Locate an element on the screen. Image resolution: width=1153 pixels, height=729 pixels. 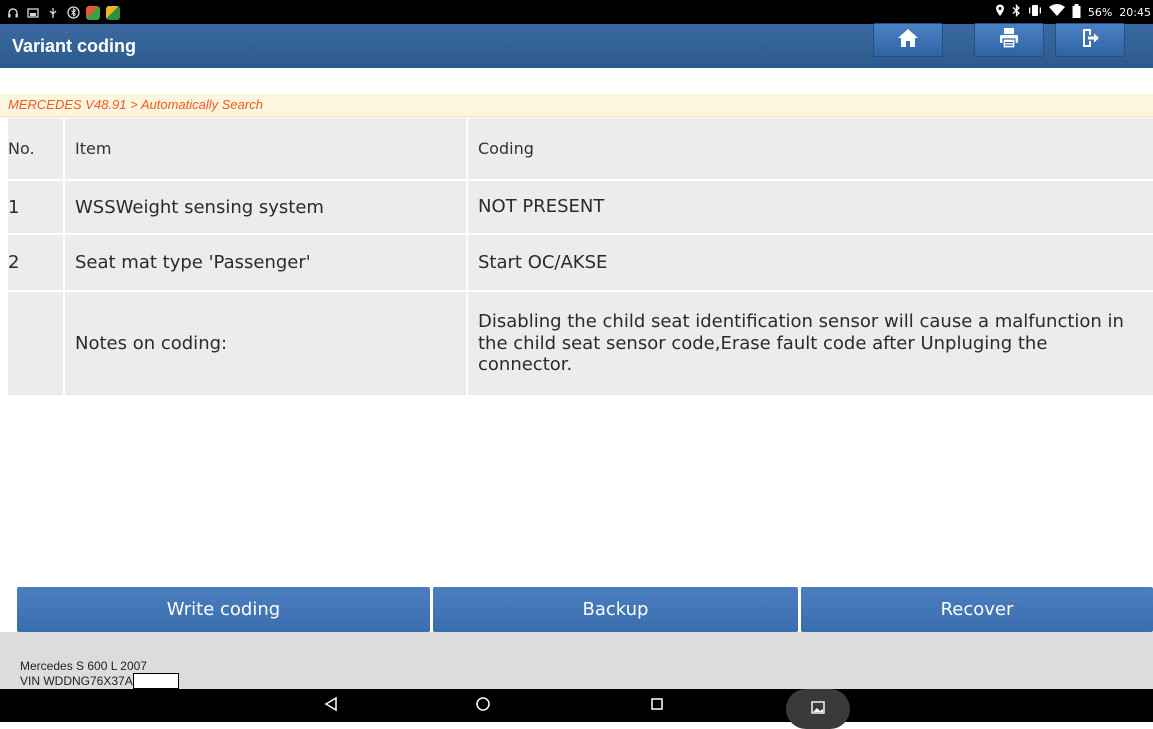
page-title: Variant coding is located at coordinates (74, 46).